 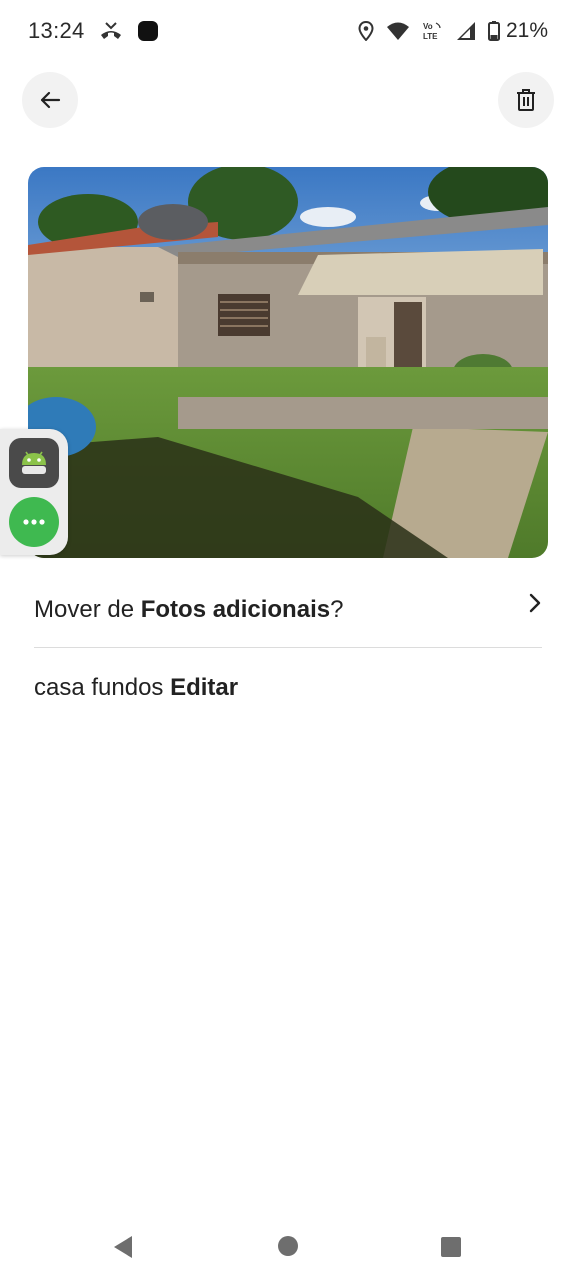 What do you see at coordinates (288, 31) in the screenshot?
I see `status-bar: 13:24 Vo LTE 21%` at bounding box center [288, 31].